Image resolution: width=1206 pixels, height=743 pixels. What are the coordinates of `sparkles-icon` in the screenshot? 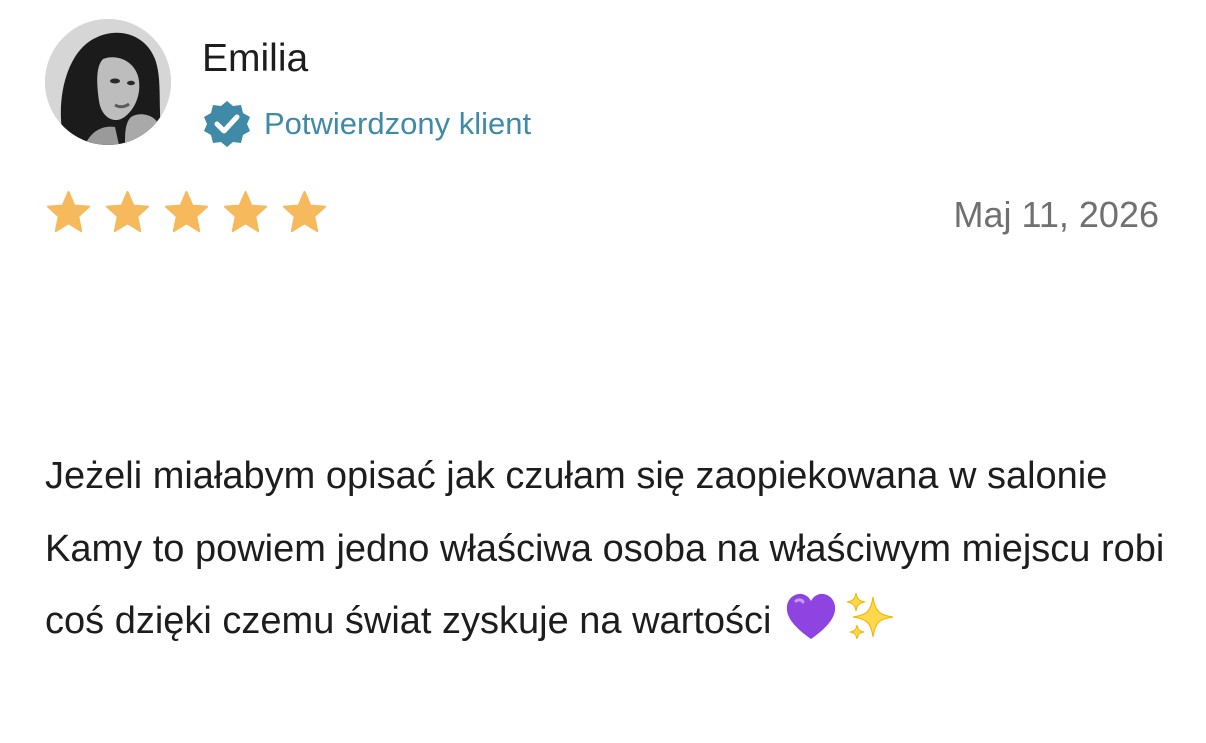 It's located at (870, 616).